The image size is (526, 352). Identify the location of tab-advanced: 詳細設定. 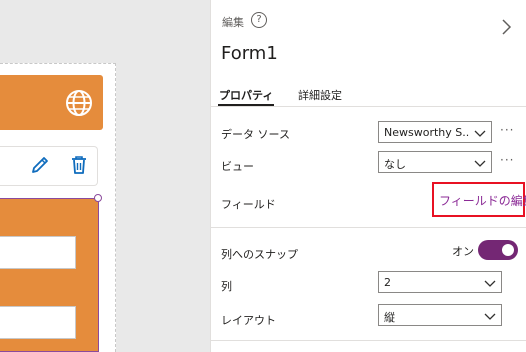
(320, 95).